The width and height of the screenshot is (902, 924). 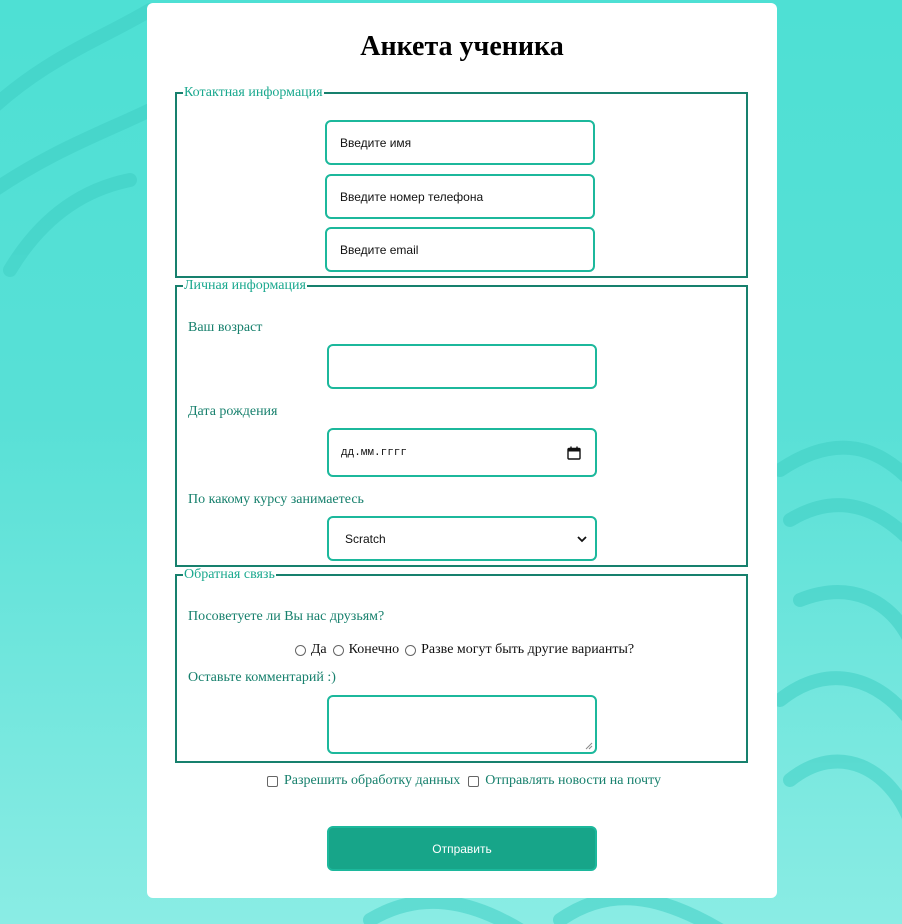 What do you see at coordinates (462, 724) in the screenshot?
I see `comment-textarea` at bounding box center [462, 724].